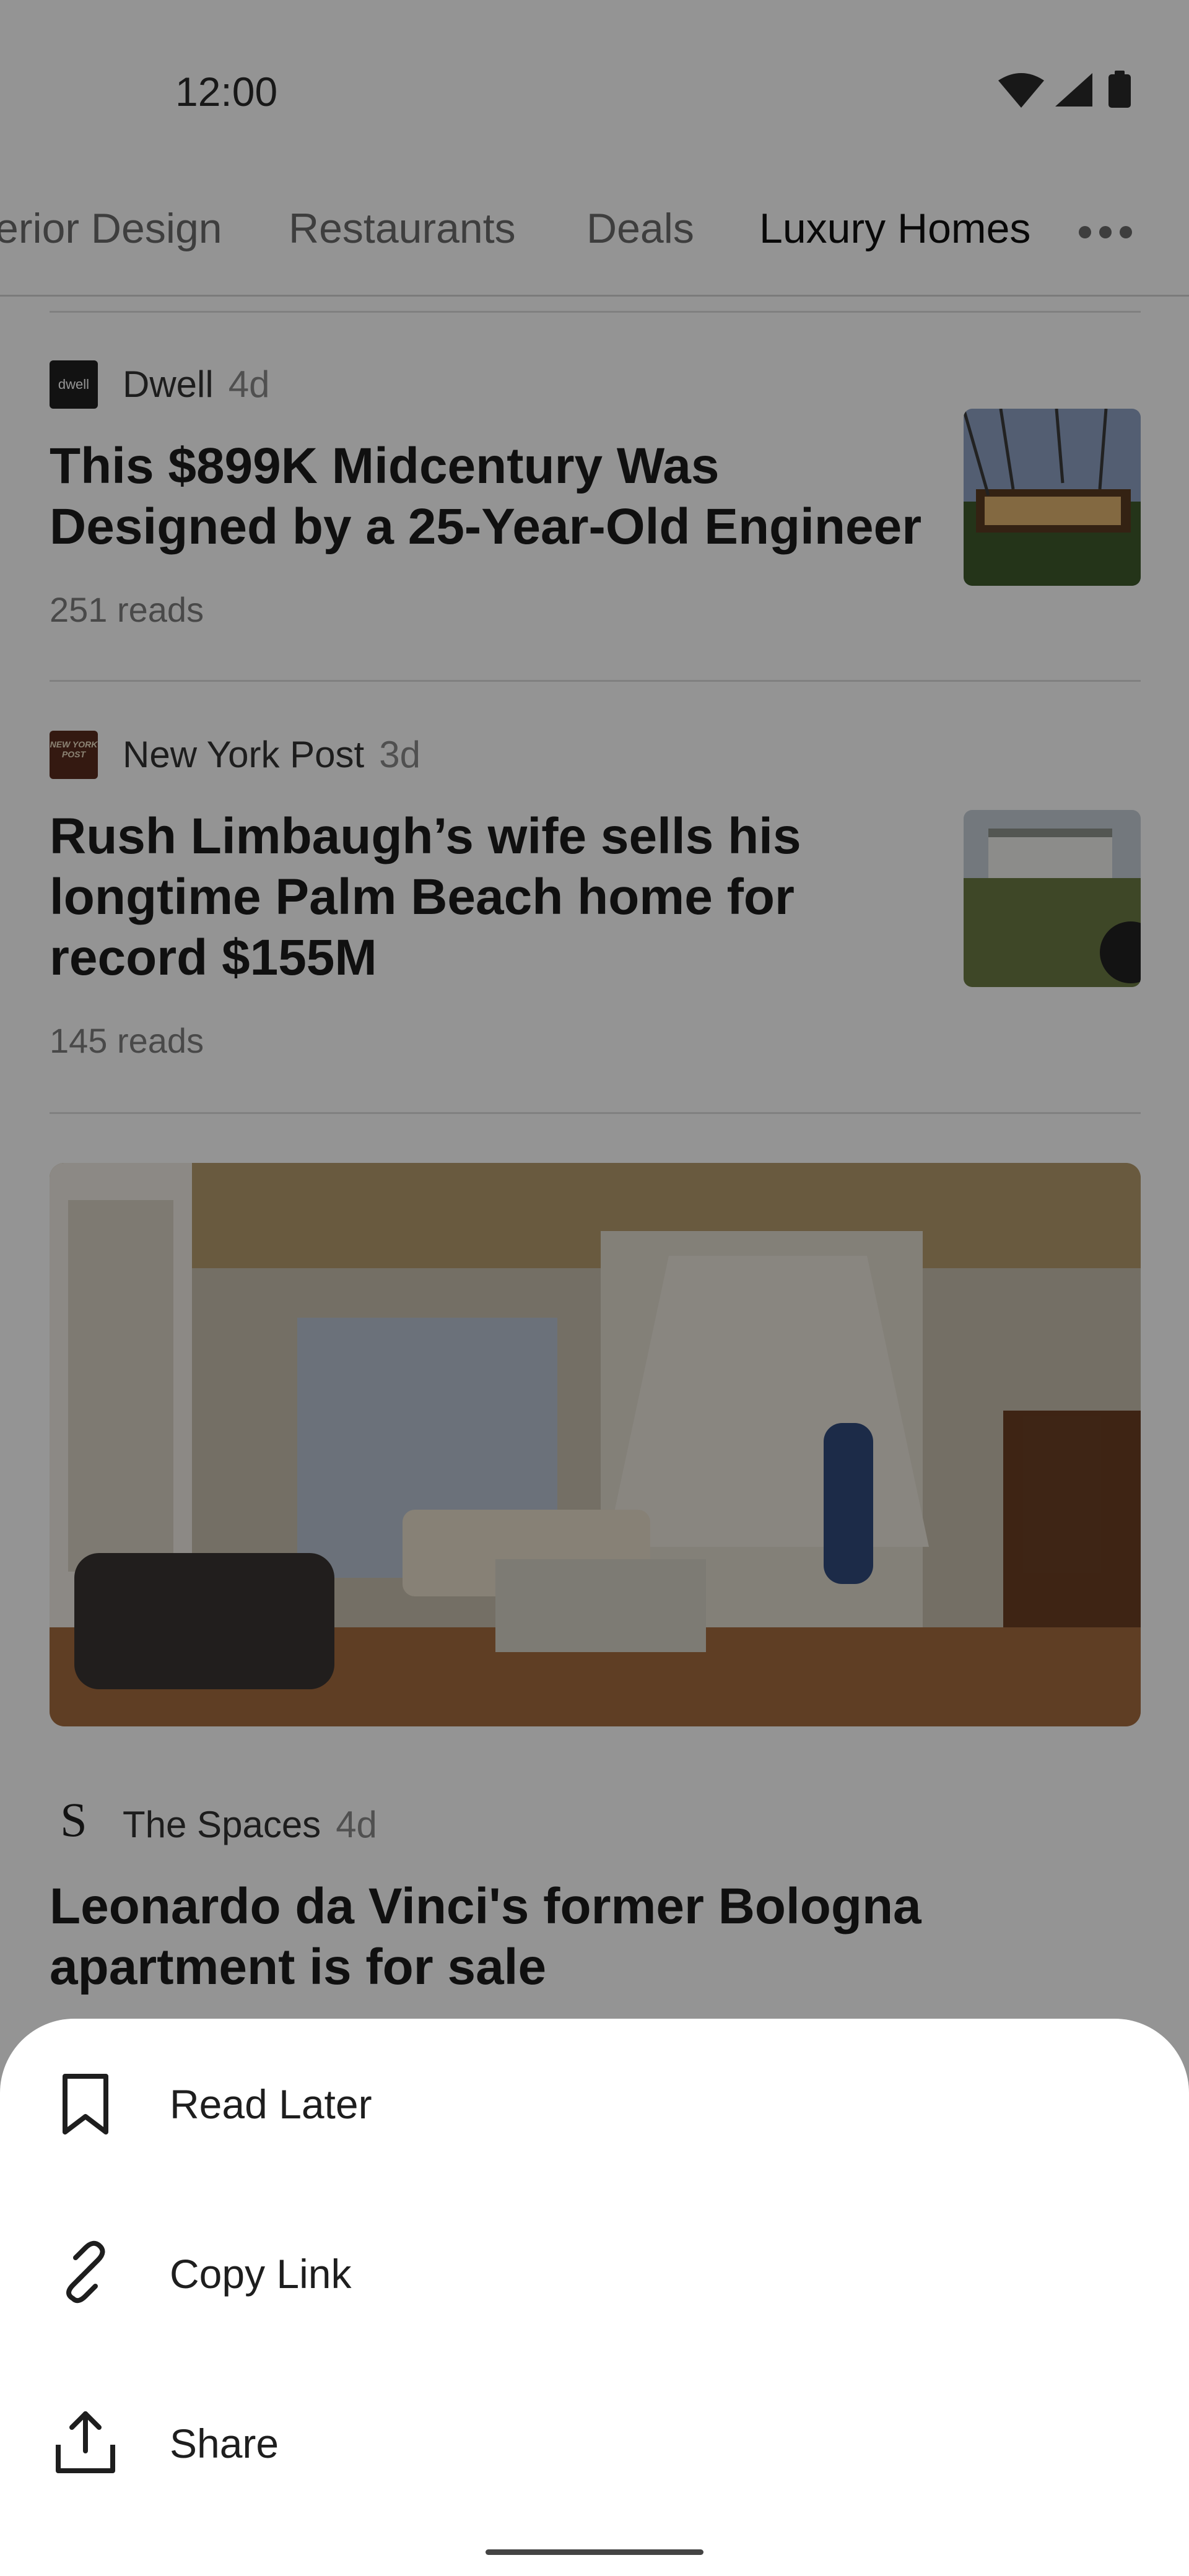 The image size is (1189, 2576). I want to click on share-icon, so click(85, 2442).